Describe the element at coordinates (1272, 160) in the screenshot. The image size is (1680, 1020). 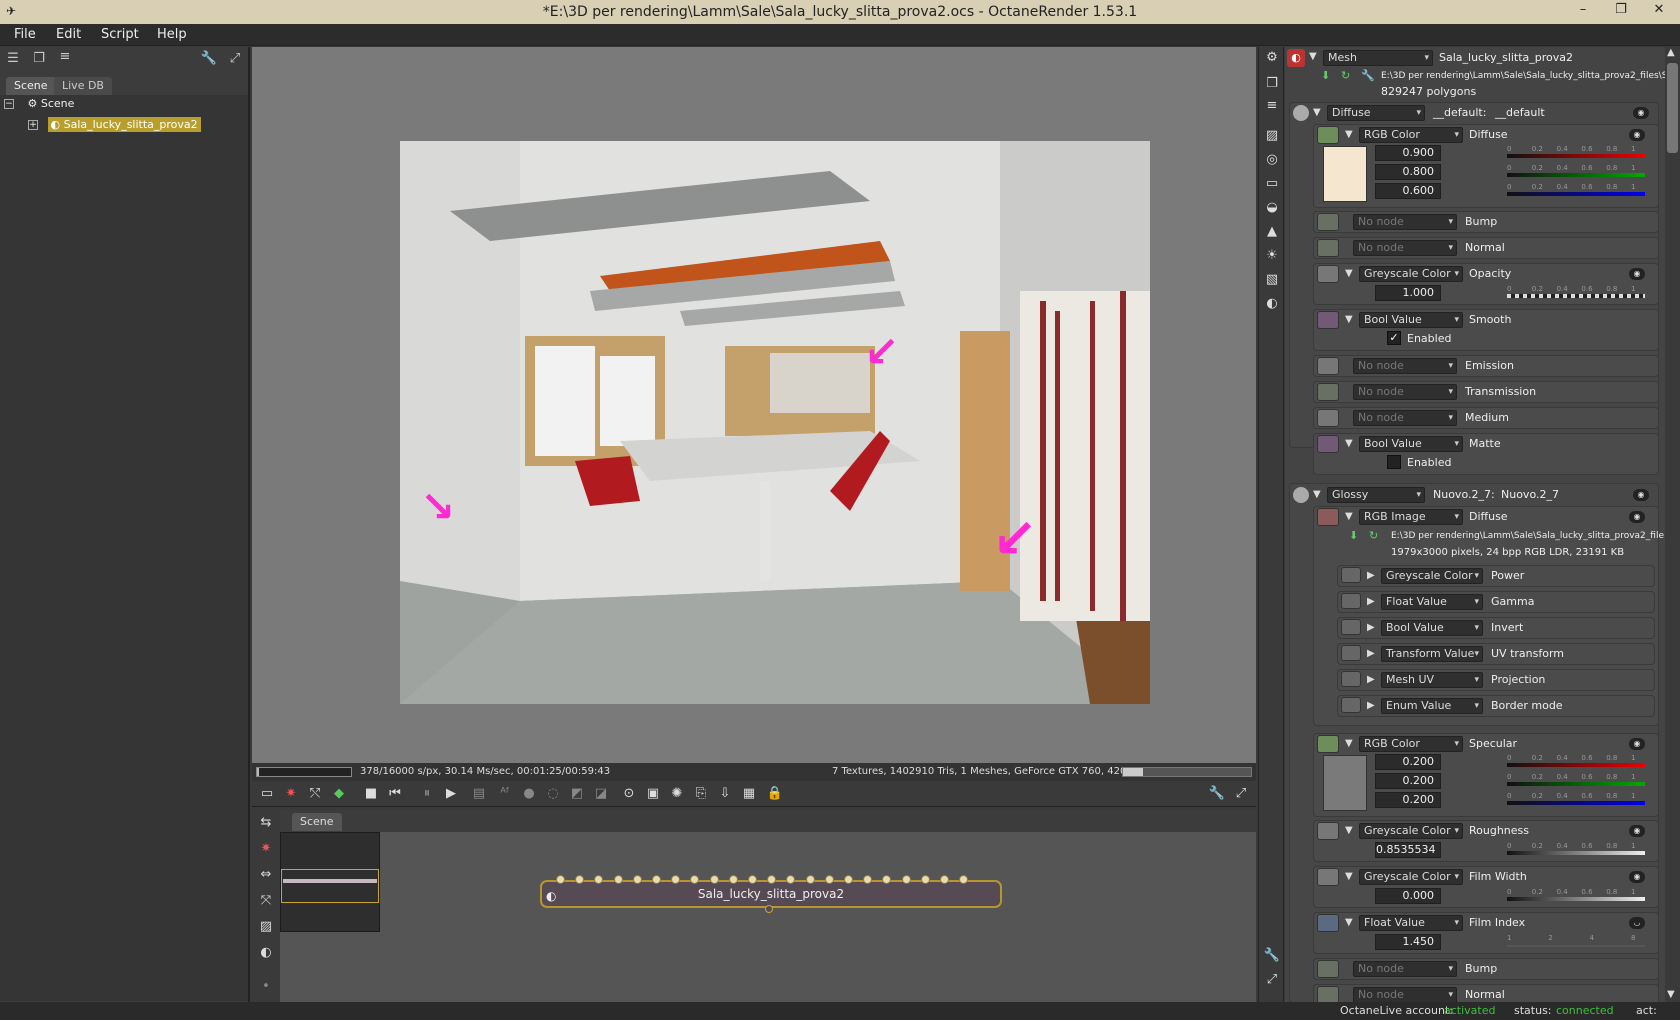
I see `camera-icon: ◎` at that location.